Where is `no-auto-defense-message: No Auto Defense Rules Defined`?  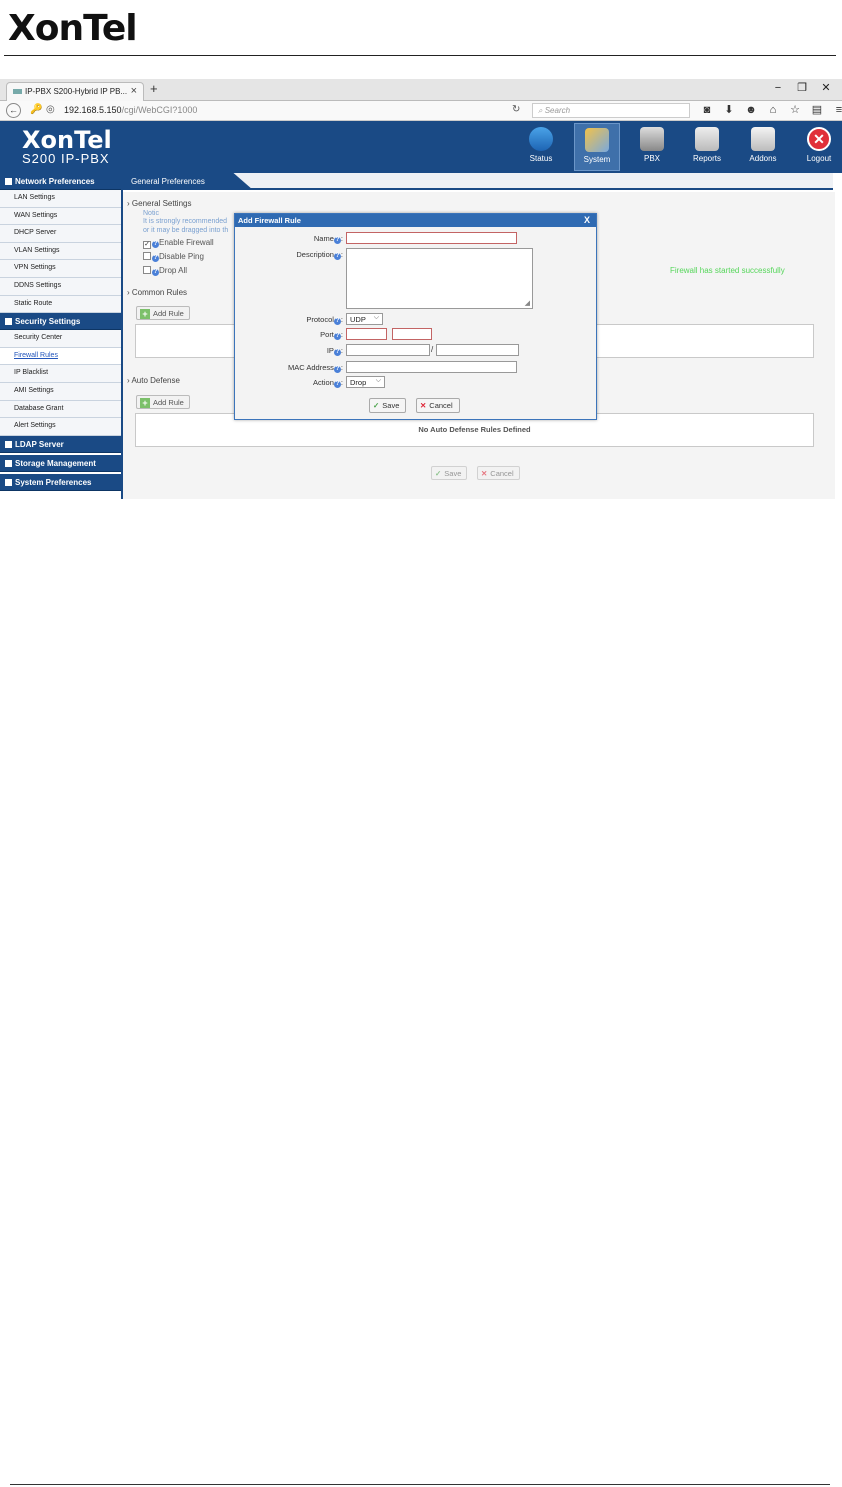 no-auto-defense-message: No Auto Defense Rules Defined is located at coordinates (474, 429).